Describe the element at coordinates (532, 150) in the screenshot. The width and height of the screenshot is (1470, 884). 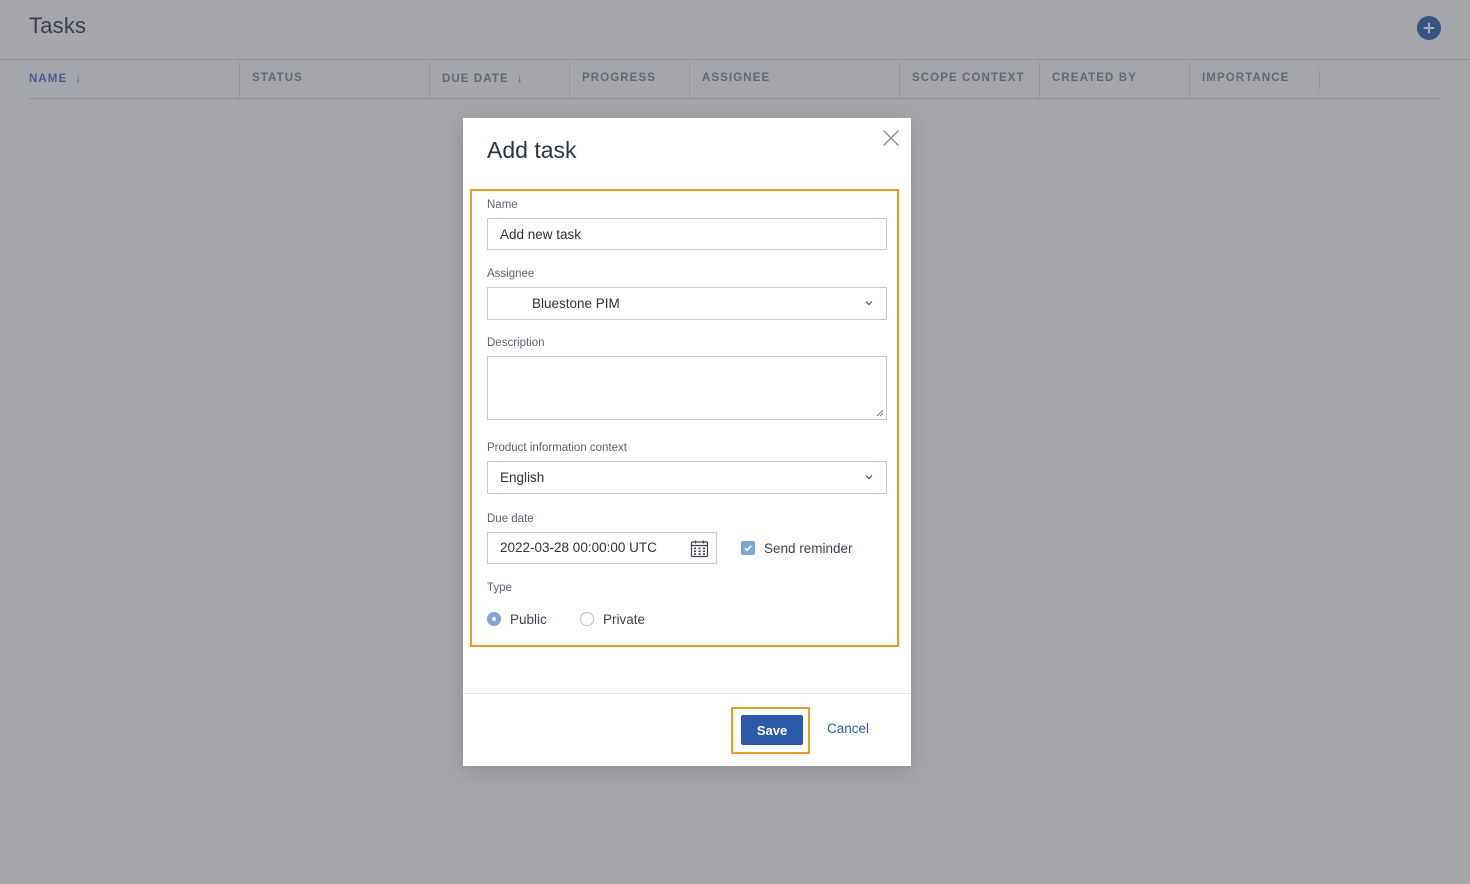
I see `dialog-title: Add task` at that location.